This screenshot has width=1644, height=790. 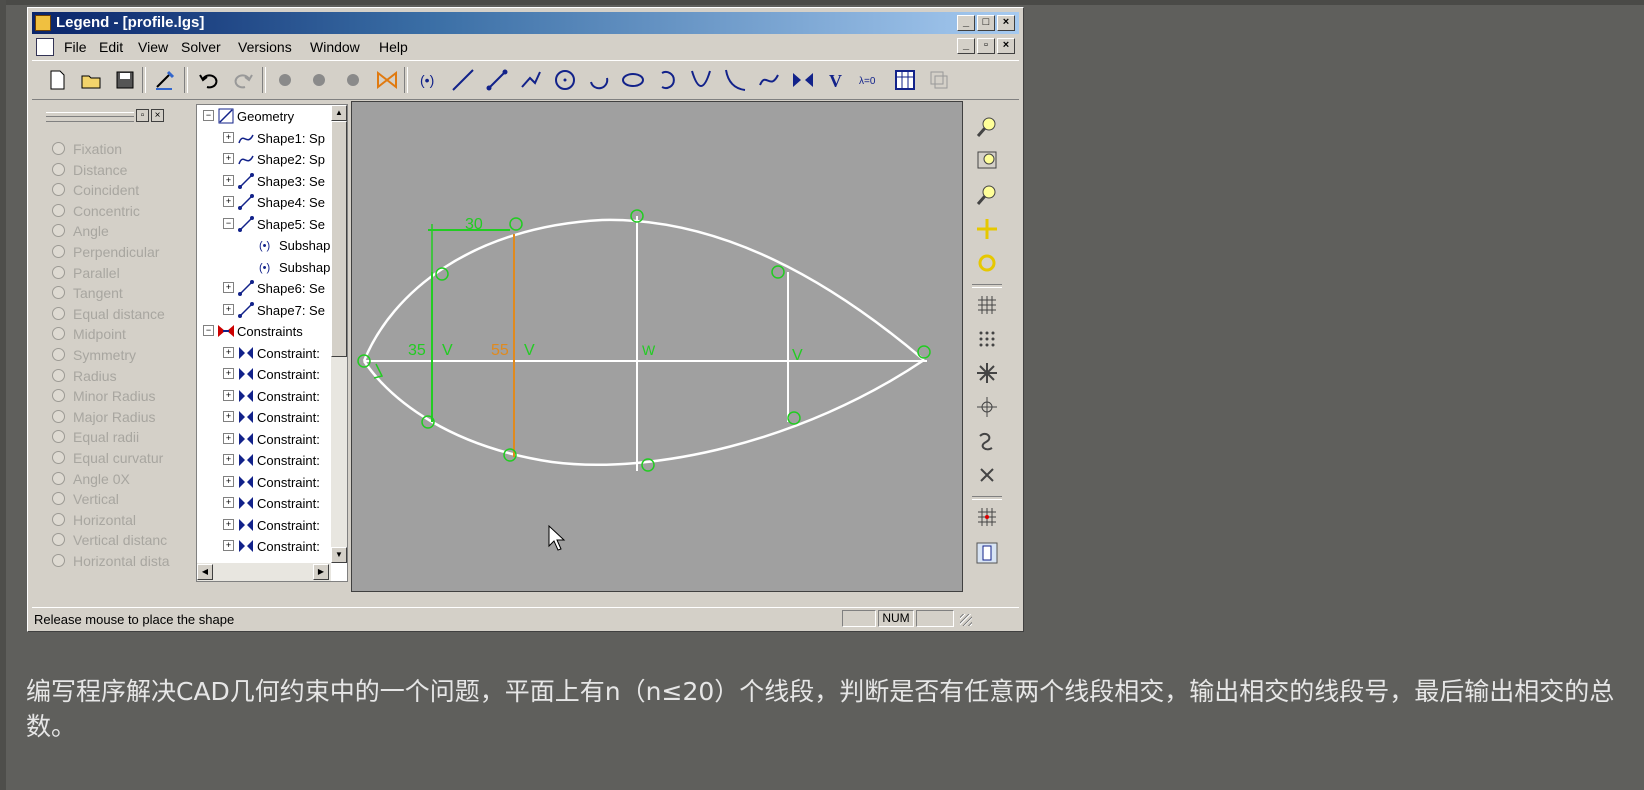 I want to click on snap-curve-icon, so click(x=987, y=441).